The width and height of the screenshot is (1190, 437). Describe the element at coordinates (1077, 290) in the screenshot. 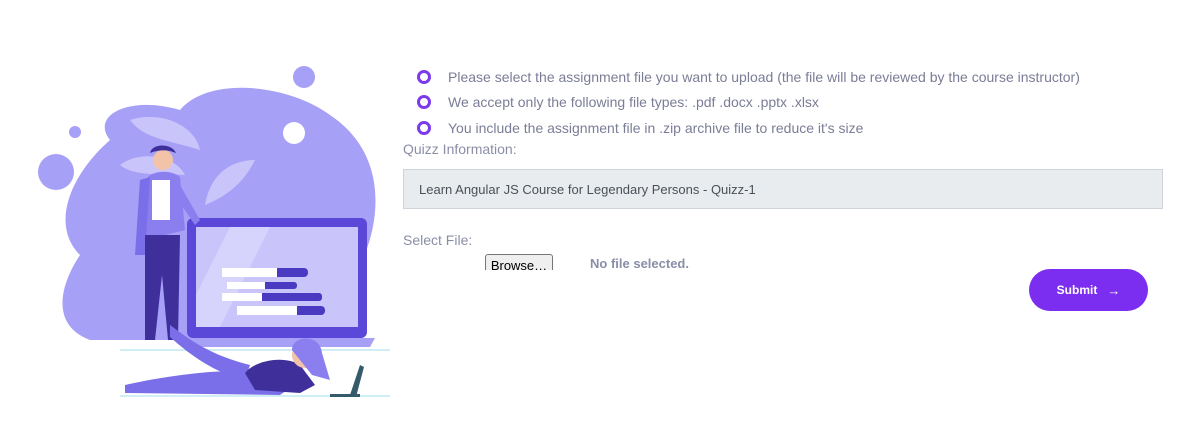

I see `submit-label: Submit` at that location.